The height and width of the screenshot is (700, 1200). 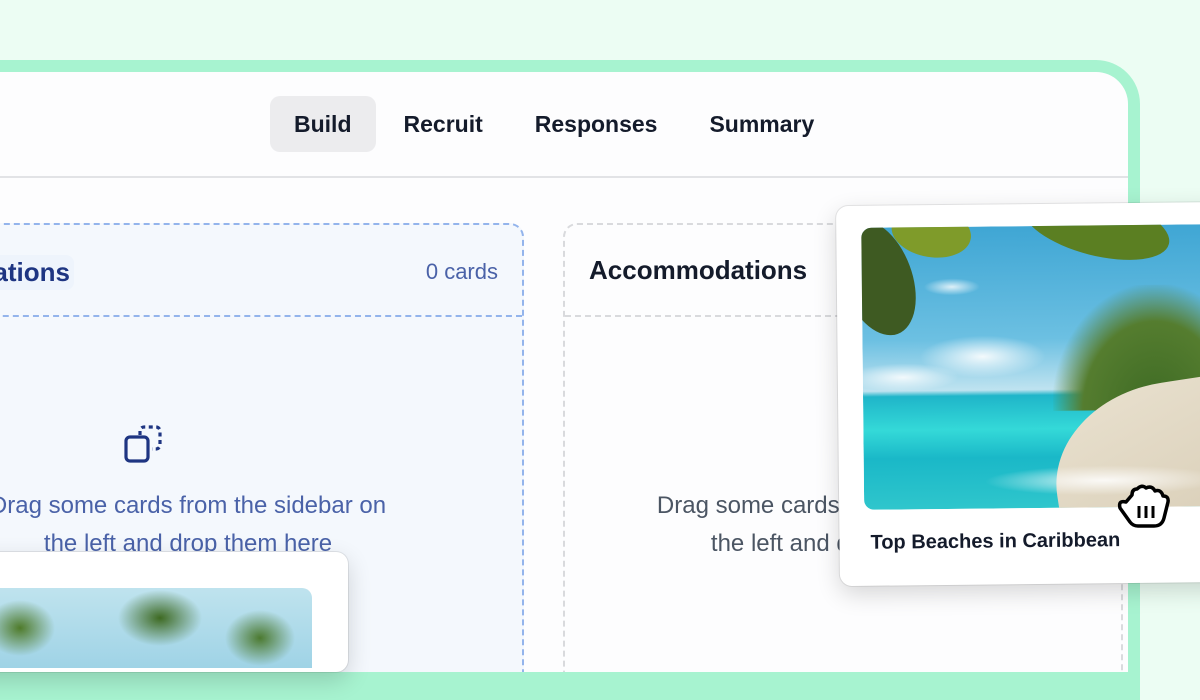 What do you see at coordinates (323, 124) in the screenshot?
I see `tab-build: Build` at bounding box center [323, 124].